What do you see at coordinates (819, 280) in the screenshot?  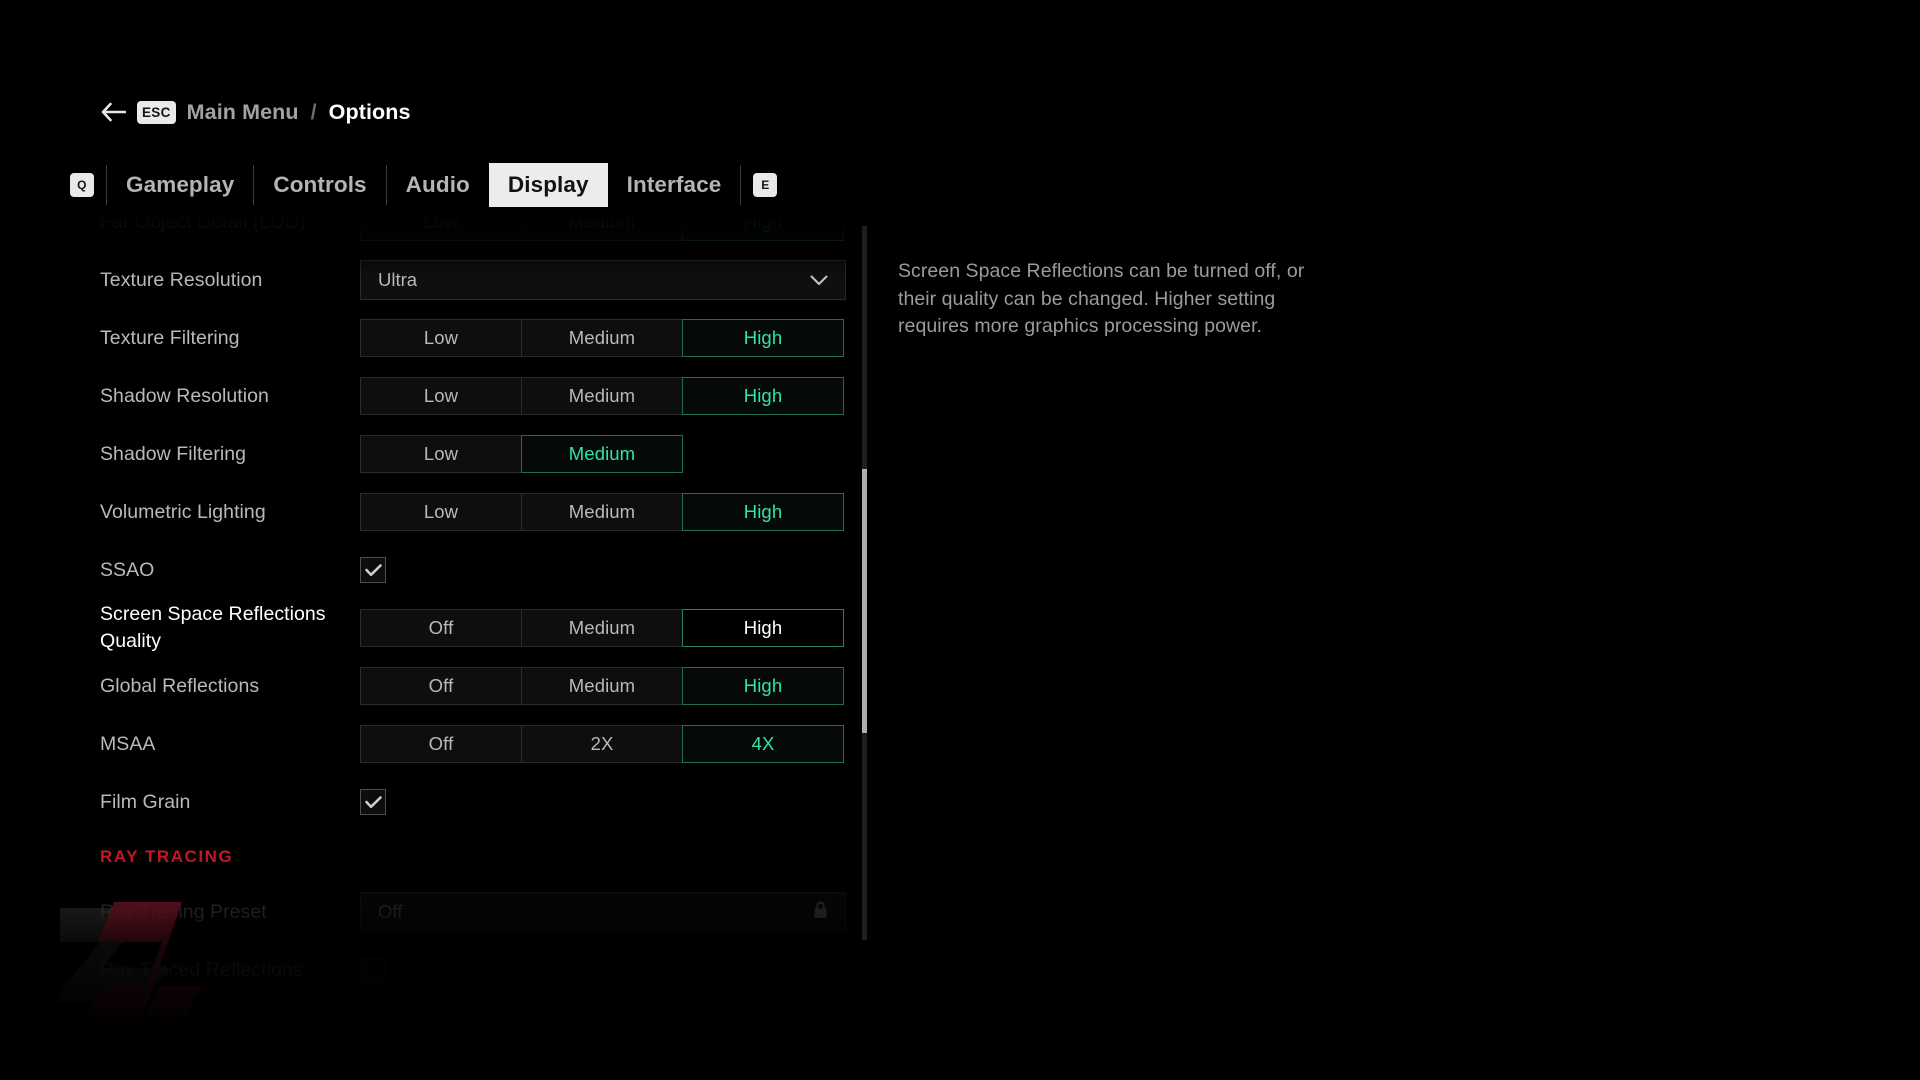 I see `chevron-down-icon` at bounding box center [819, 280].